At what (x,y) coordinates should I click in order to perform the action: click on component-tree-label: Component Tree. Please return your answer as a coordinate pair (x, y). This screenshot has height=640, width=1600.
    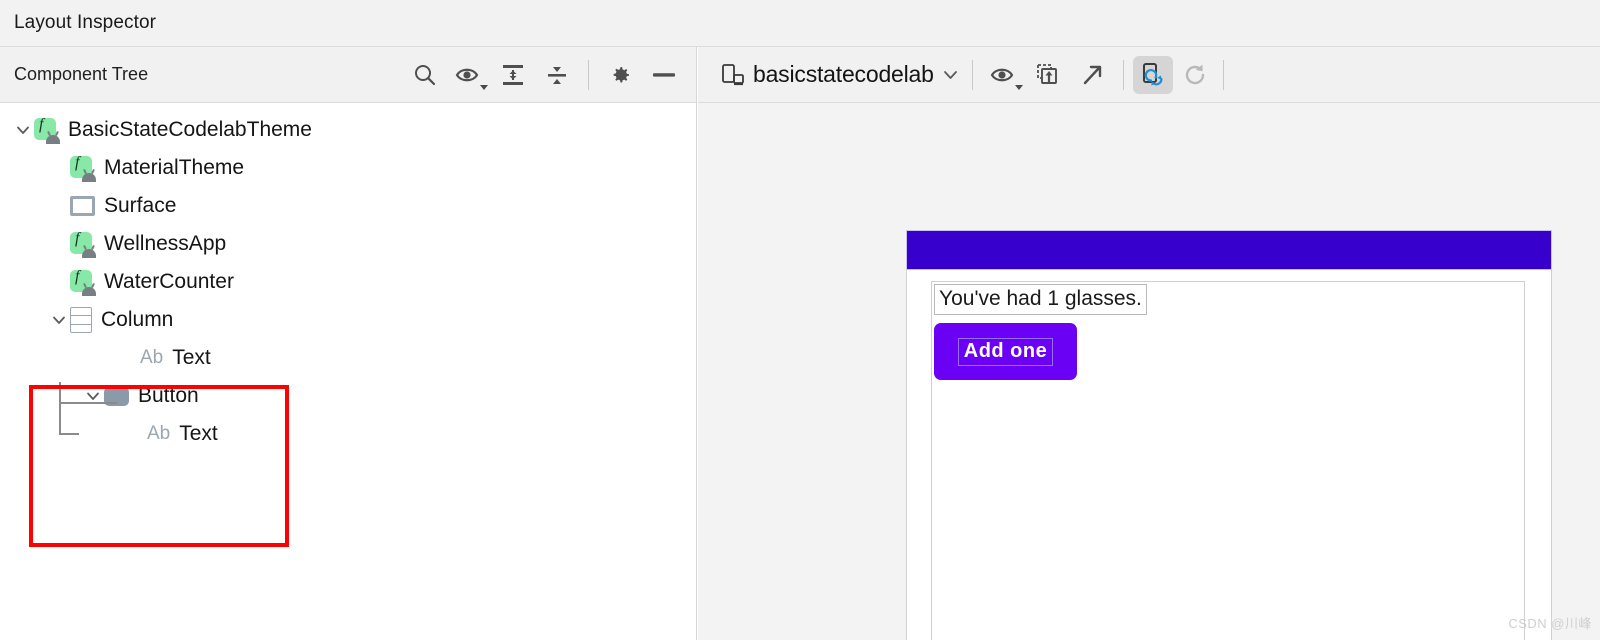
    Looking at the image, I should click on (81, 74).